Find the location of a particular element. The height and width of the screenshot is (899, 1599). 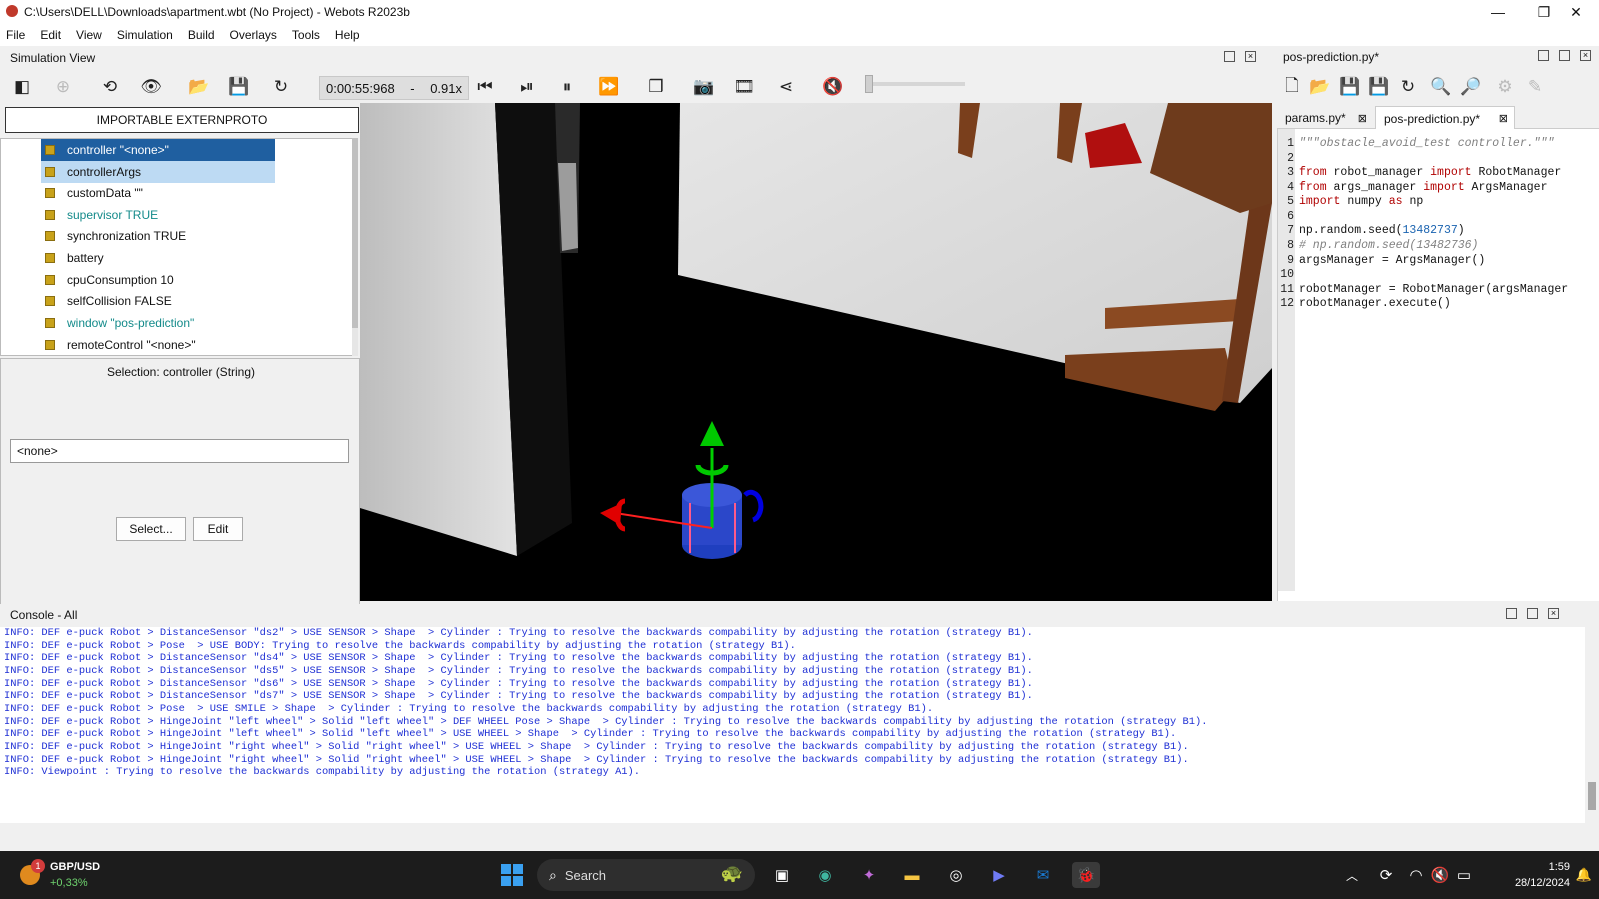

tree-item-label: controllerArgs is located at coordinates (104, 172).